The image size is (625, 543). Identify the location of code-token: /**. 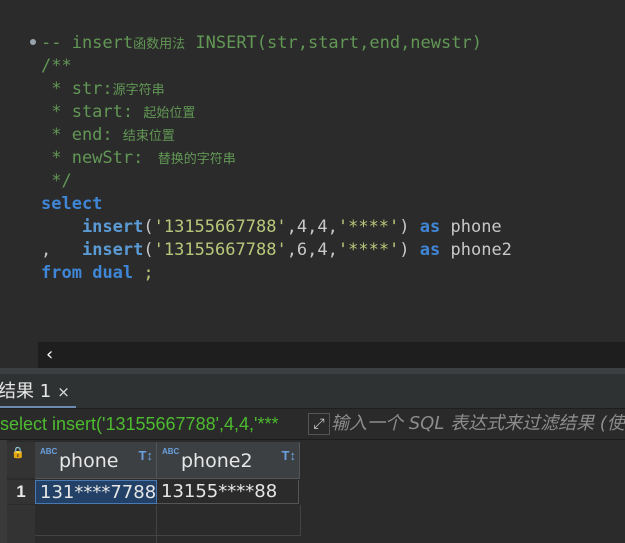
(56, 66).